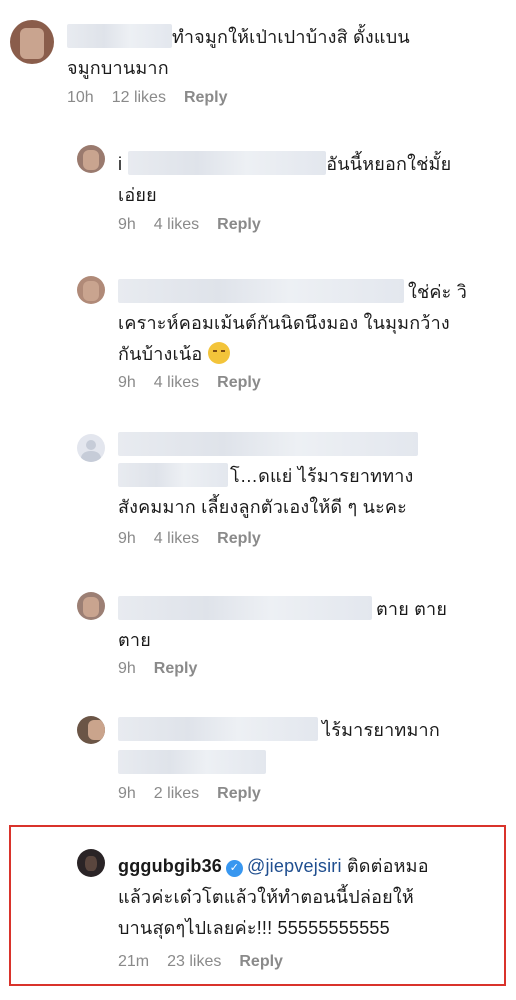 Image resolution: width=516 pixels, height=1000 pixels. I want to click on likes-count: 23 likes, so click(194, 961).